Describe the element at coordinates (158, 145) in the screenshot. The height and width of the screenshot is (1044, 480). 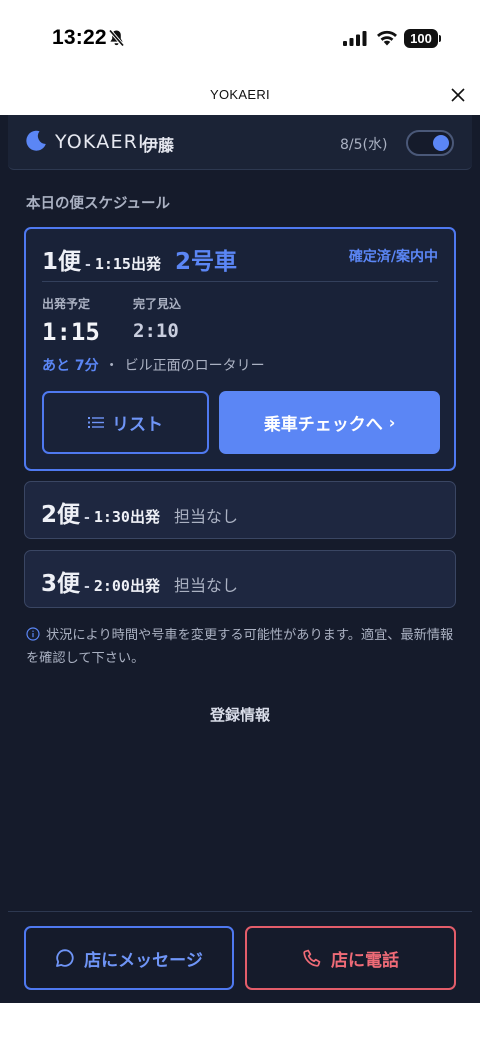
I see `user-name: 伊藤` at that location.